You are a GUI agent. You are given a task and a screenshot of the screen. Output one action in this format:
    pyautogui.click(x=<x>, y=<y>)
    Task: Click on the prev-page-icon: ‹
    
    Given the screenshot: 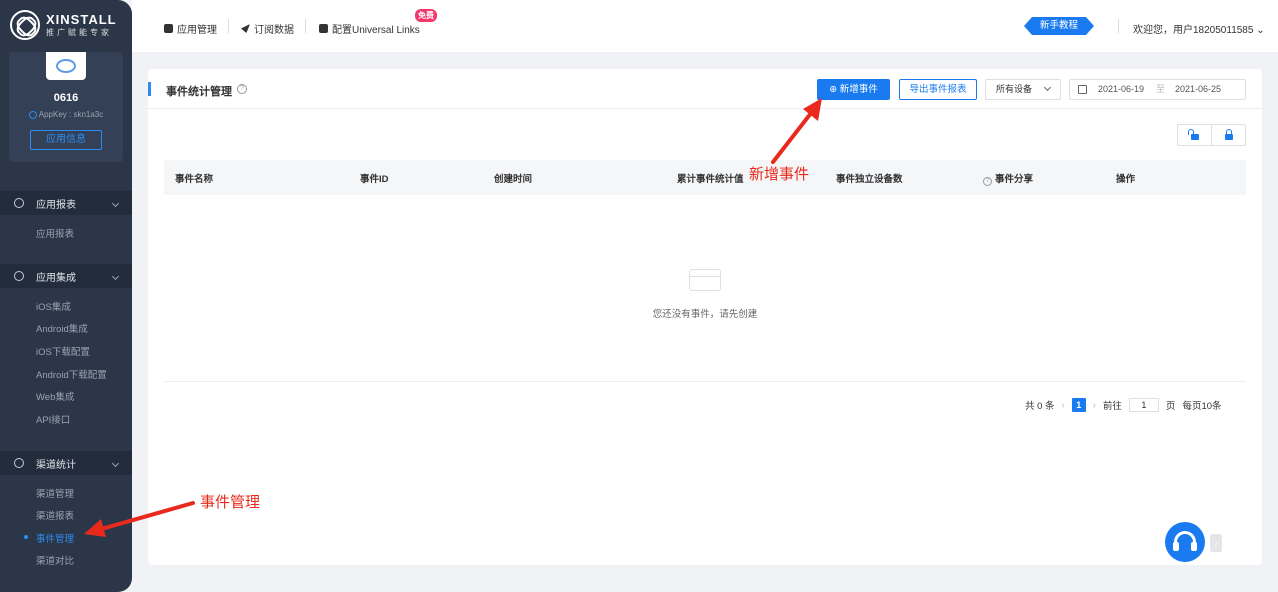 What is the action you would take?
    pyautogui.click(x=1063, y=405)
    